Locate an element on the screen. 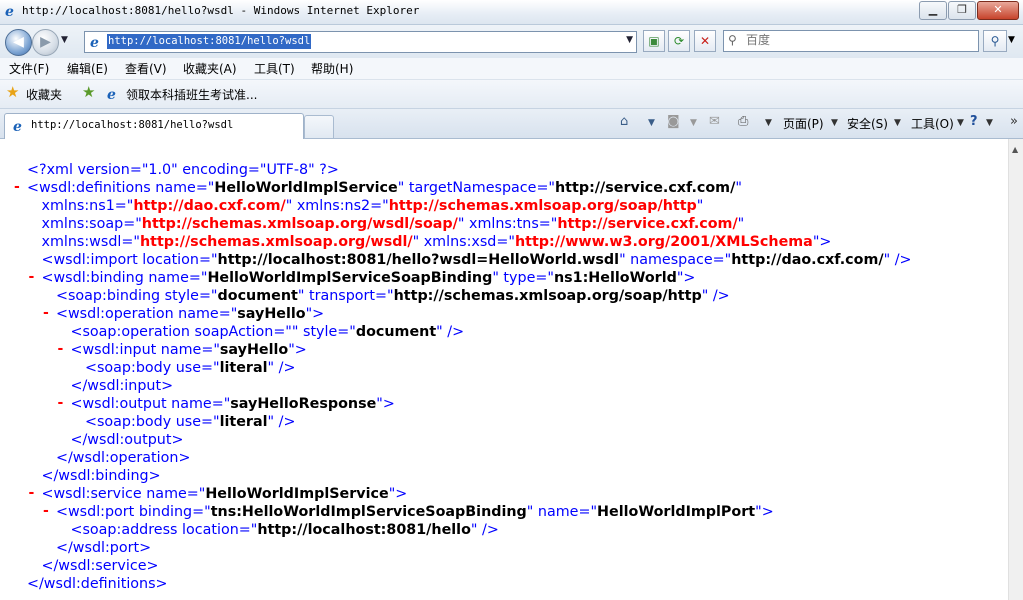 Image resolution: width=1023 pixels, height=600 pixels. refresh-button: ⟳ is located at coordinates (679, 41).